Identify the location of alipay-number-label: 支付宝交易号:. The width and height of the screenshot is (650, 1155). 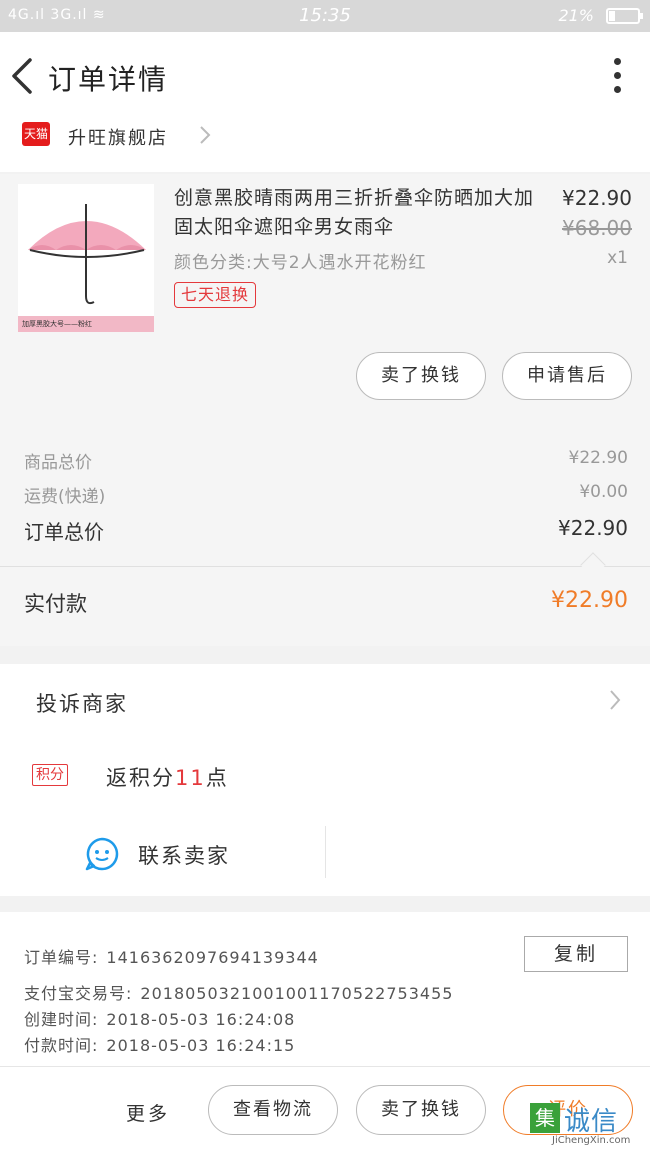
(78, 993).